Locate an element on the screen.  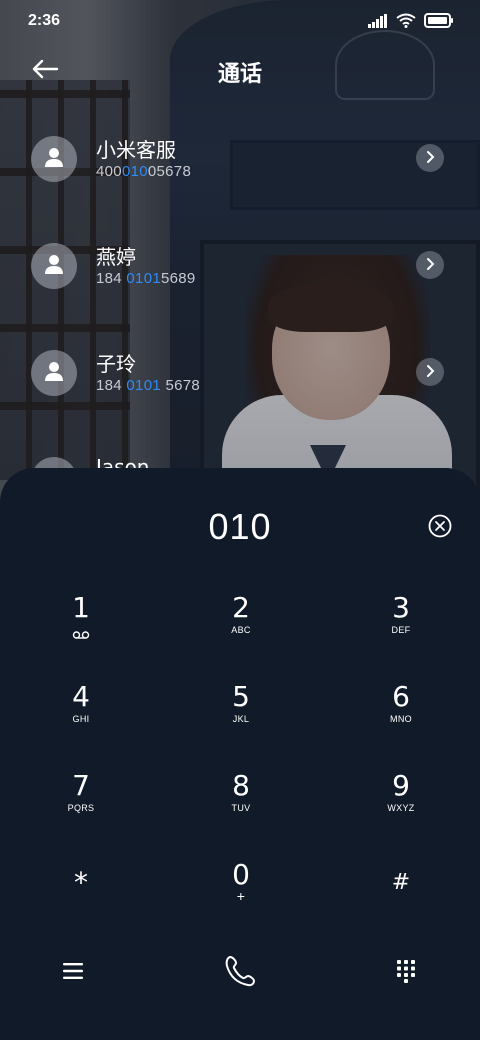
contact-name: 小米客服 is located at coordinates (136, 150).